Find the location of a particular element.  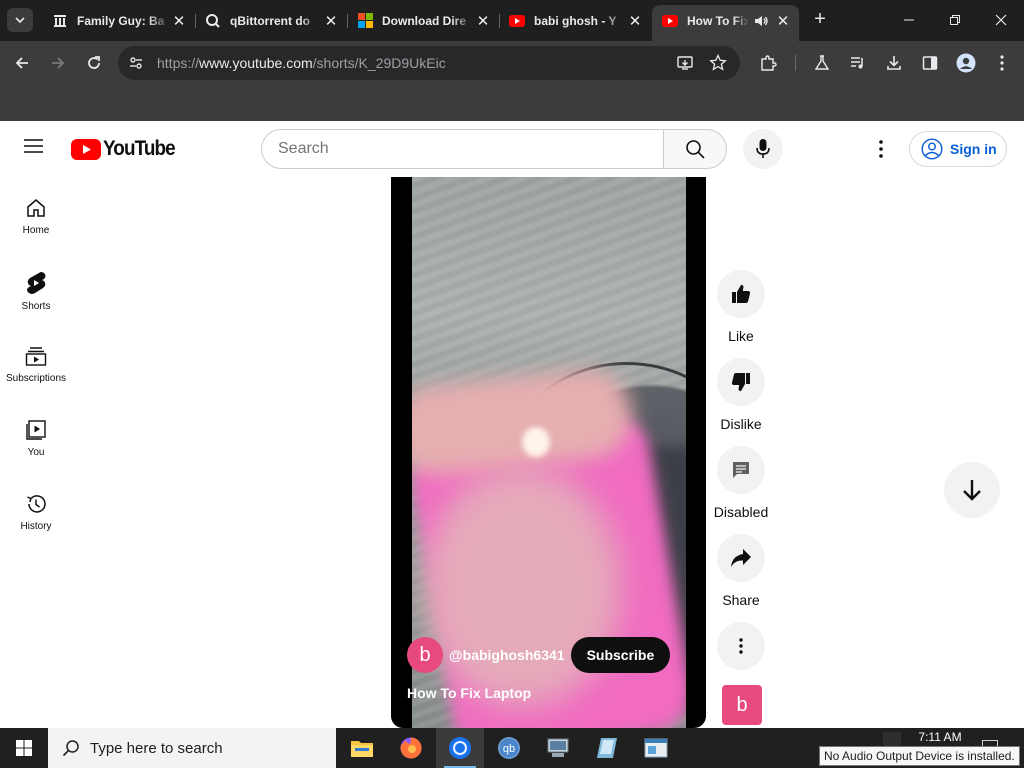

extensions-button is located at coordinates (768, 63).